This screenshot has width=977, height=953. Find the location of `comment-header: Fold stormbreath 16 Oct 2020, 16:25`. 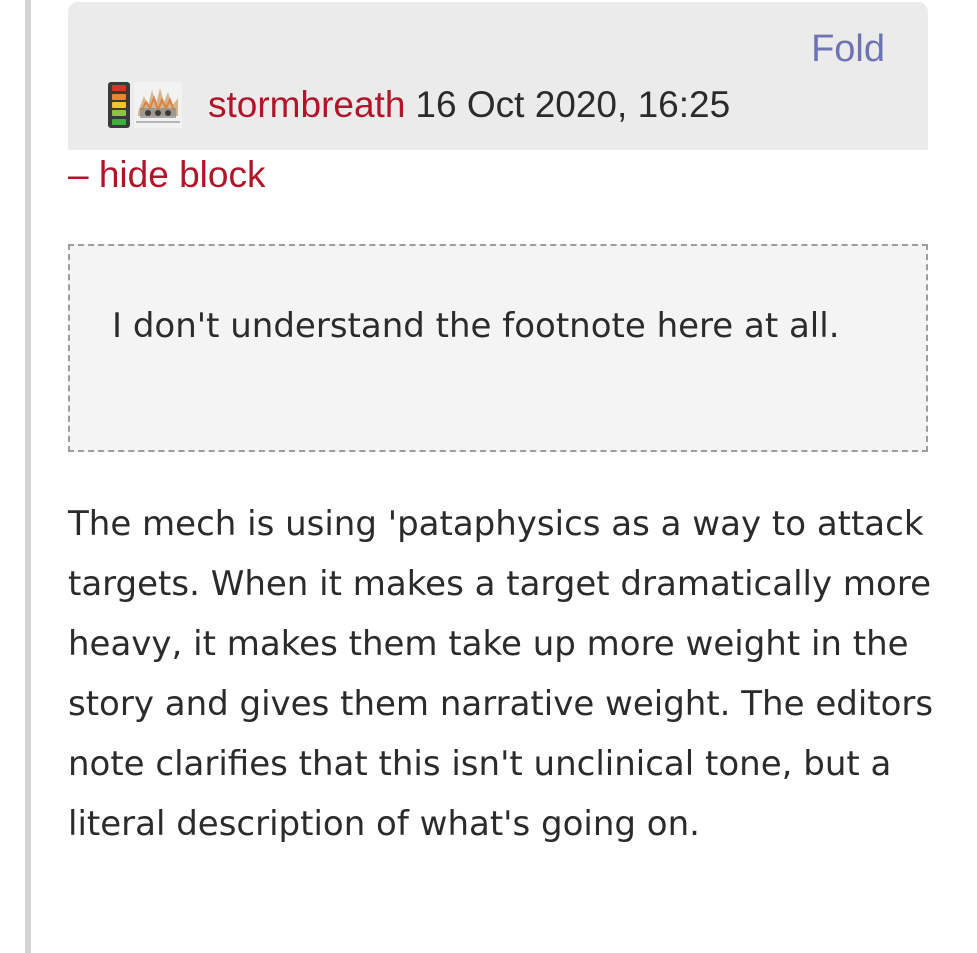

comment-header: Fold stormbreath 16 Oct 2020, 16:25 is located at coordinates (498, 76).